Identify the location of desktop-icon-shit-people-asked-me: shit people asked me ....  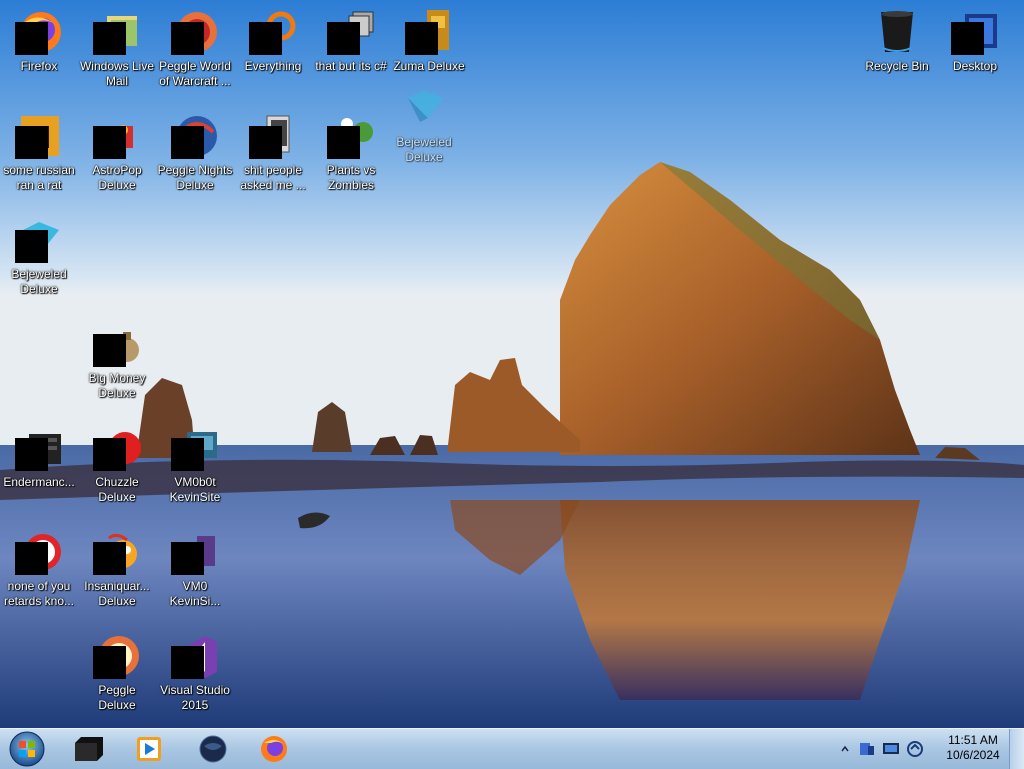
(273, 158).